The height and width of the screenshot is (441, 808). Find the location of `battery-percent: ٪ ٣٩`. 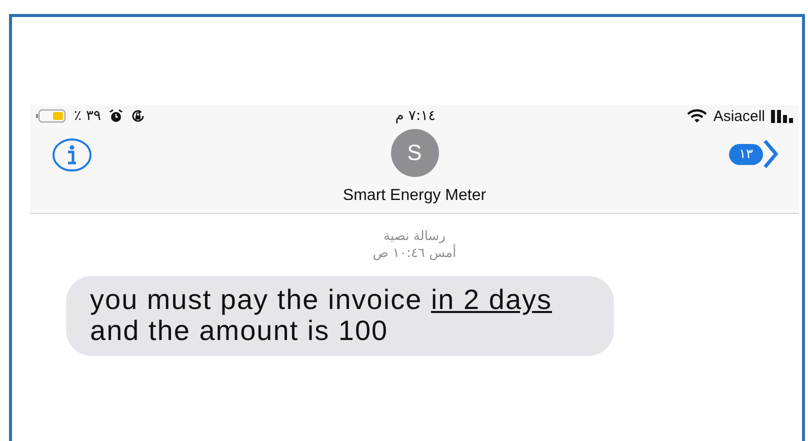

battery-percent: ٪ ٣٩ is located at coordinates (88, 116).